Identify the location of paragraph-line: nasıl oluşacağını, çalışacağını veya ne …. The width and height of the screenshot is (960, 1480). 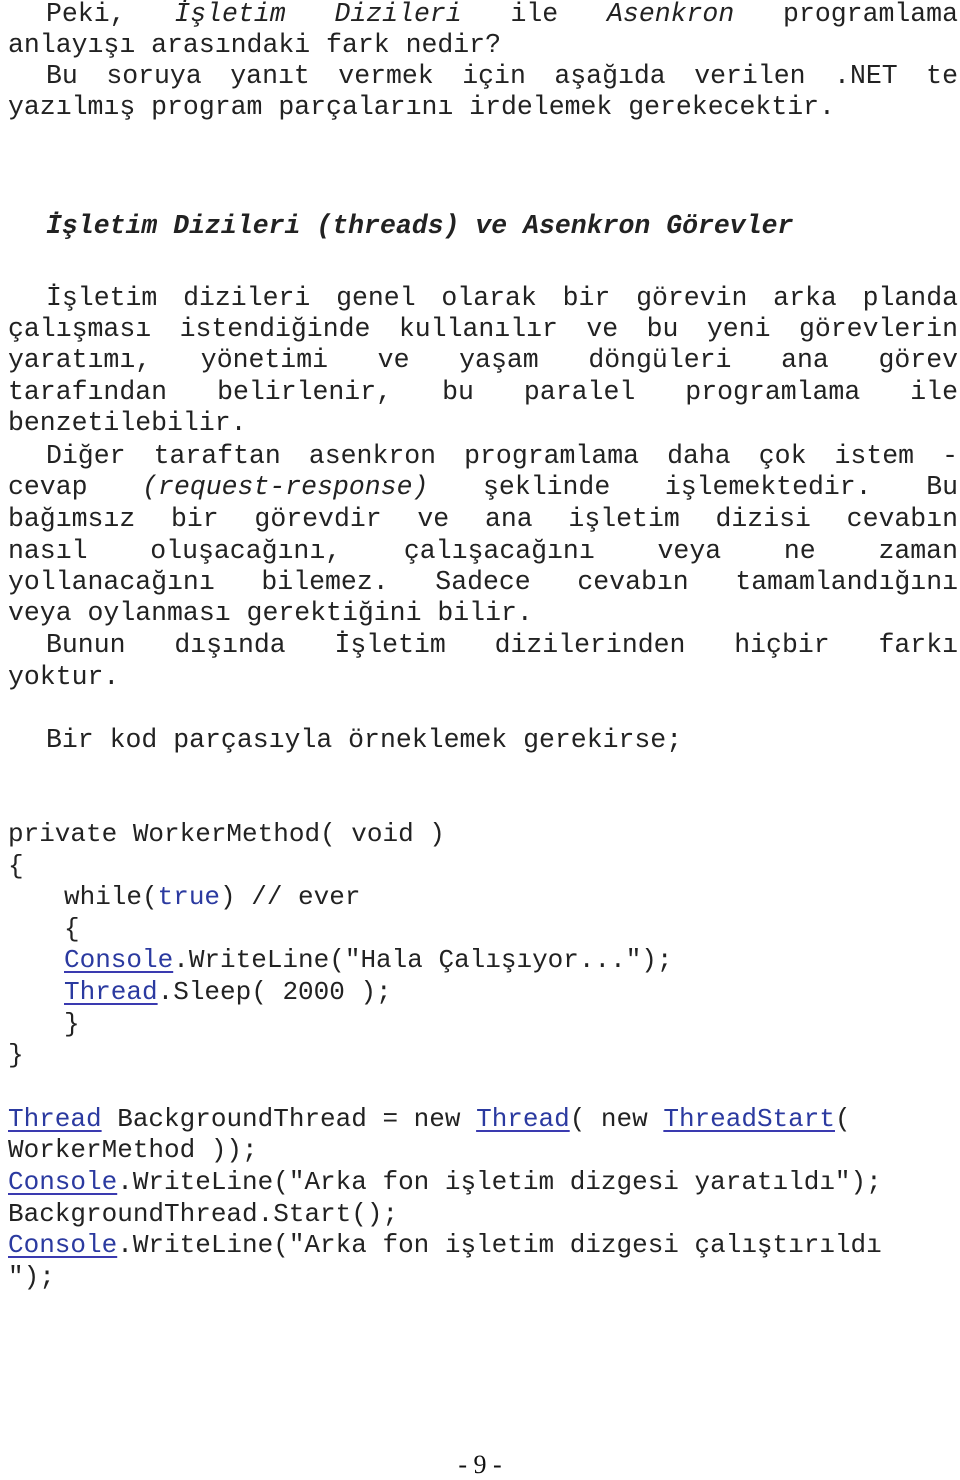
(483, 551).